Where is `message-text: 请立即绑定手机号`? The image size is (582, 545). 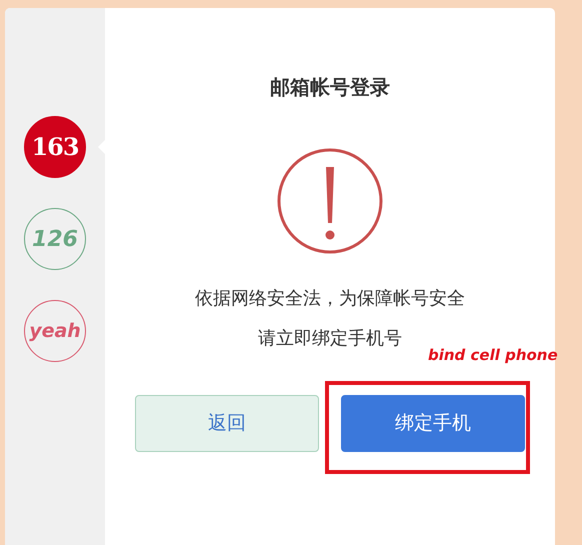 message-text: 请立即绑定手机号 is located at coordinates (330, 339).